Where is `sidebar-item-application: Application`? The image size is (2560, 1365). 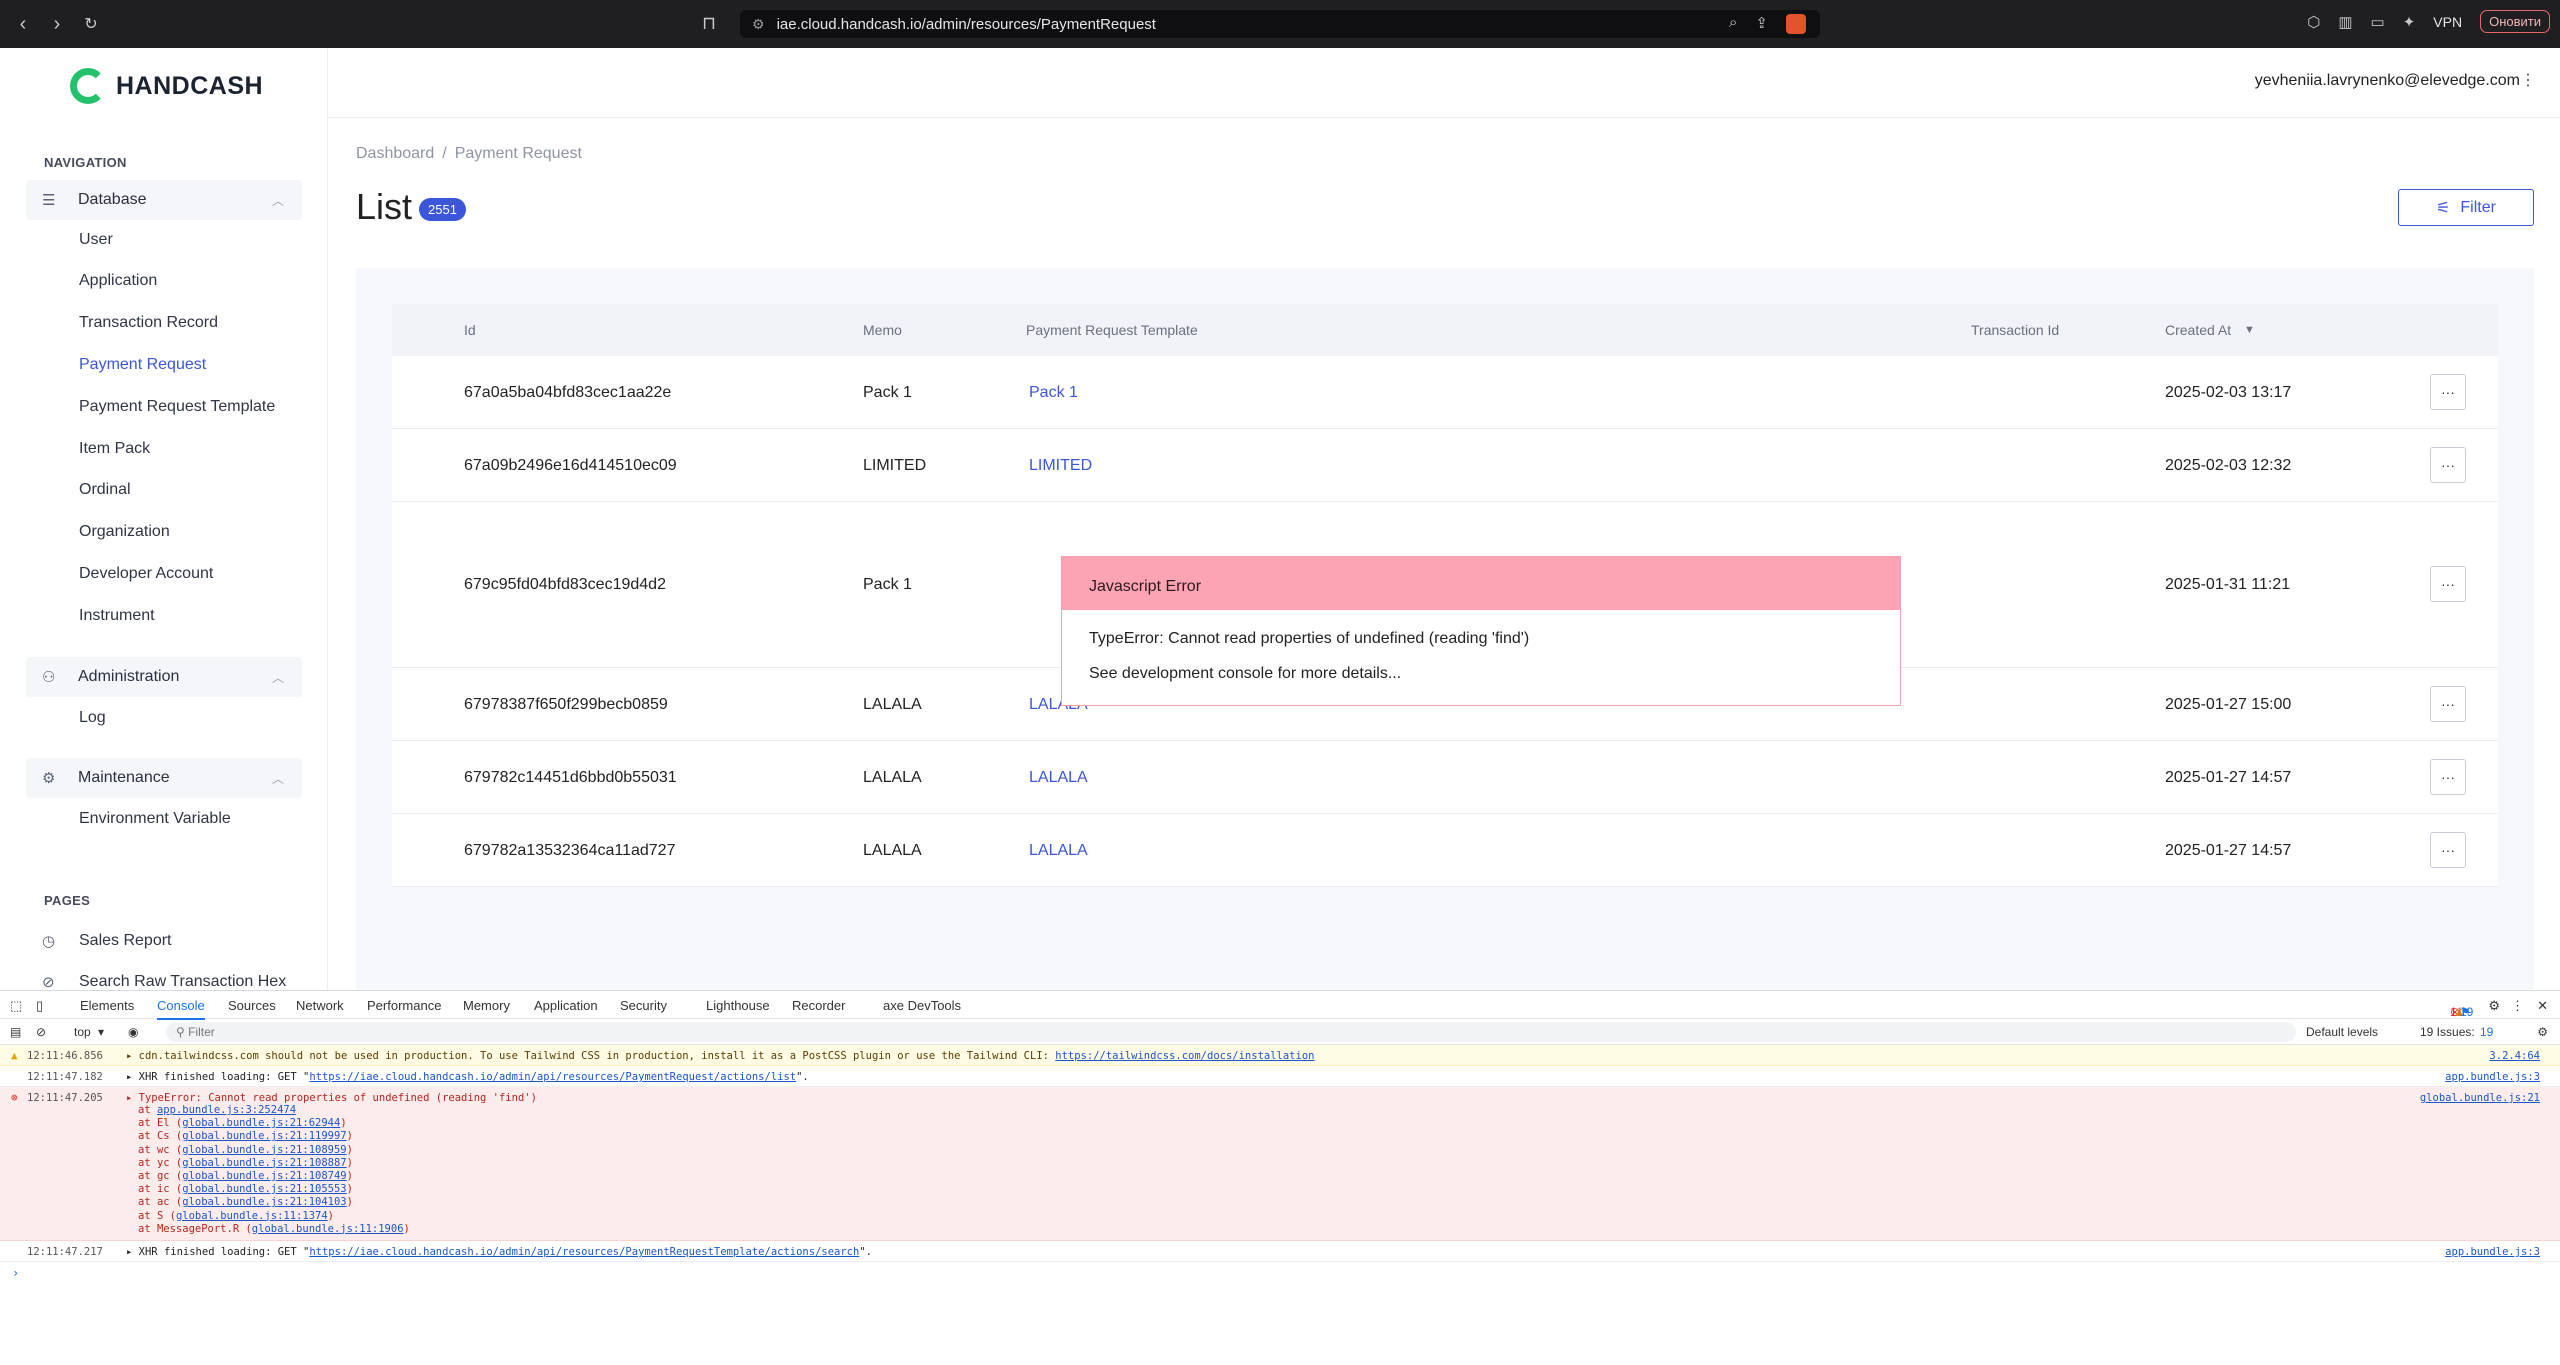 sidebar-item-application: Application is located at coordinates (118, 281).